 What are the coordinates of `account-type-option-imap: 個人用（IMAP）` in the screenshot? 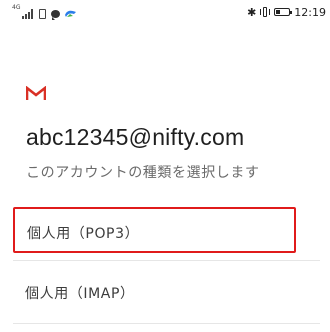 It's located at (166, 292).